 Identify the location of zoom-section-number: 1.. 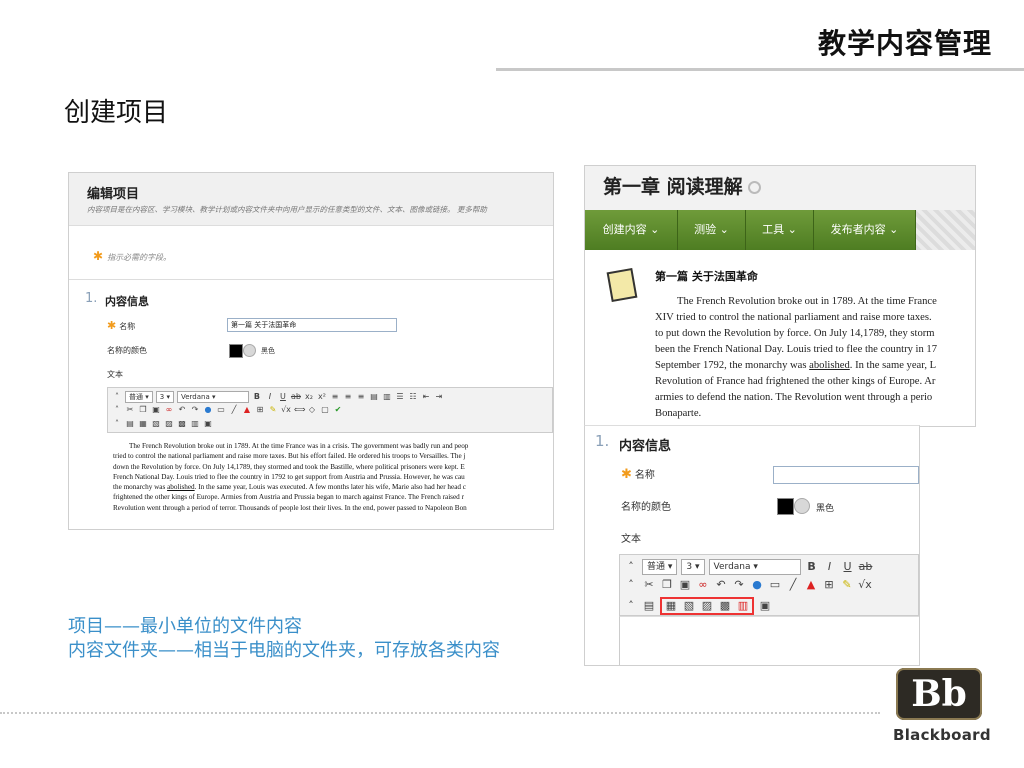
(602, 441).